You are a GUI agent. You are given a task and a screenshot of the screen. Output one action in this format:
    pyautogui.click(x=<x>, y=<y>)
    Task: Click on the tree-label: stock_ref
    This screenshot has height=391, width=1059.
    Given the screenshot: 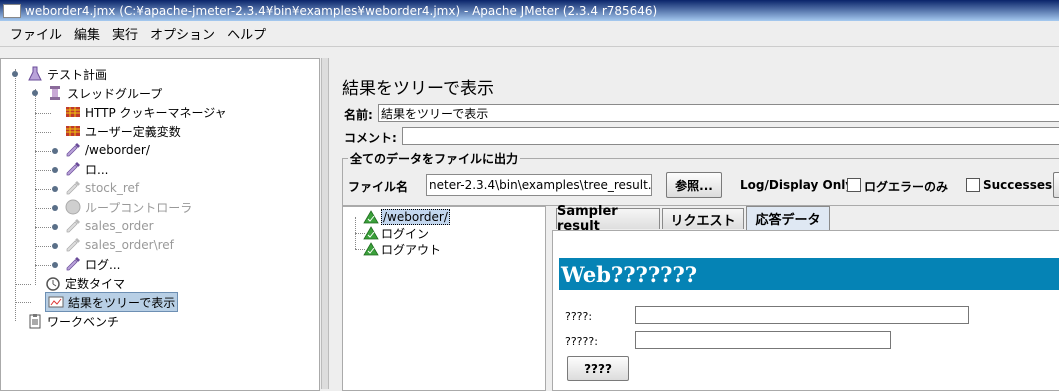 What is the action you would take?
    pyautogui.click(x=112, y=188)
    